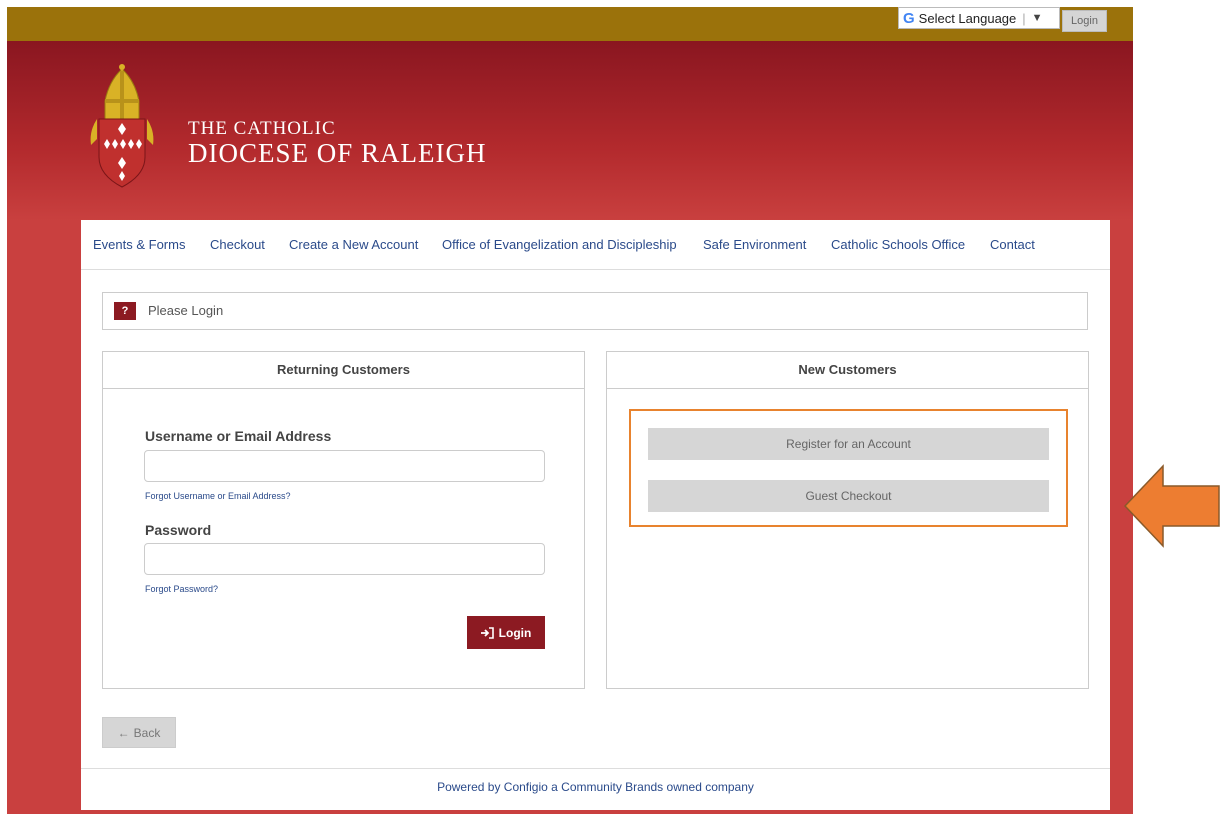  What do you see at coordinates (848, 444) in the screenshot?
I see `register-account-button: Register for an Account` at bounding box center [848, 444].